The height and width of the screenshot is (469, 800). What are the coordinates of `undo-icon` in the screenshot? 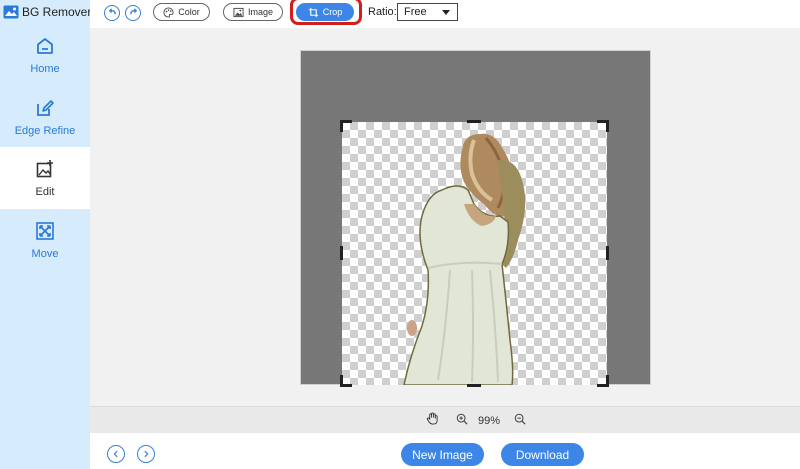 It's located at (112, 13).